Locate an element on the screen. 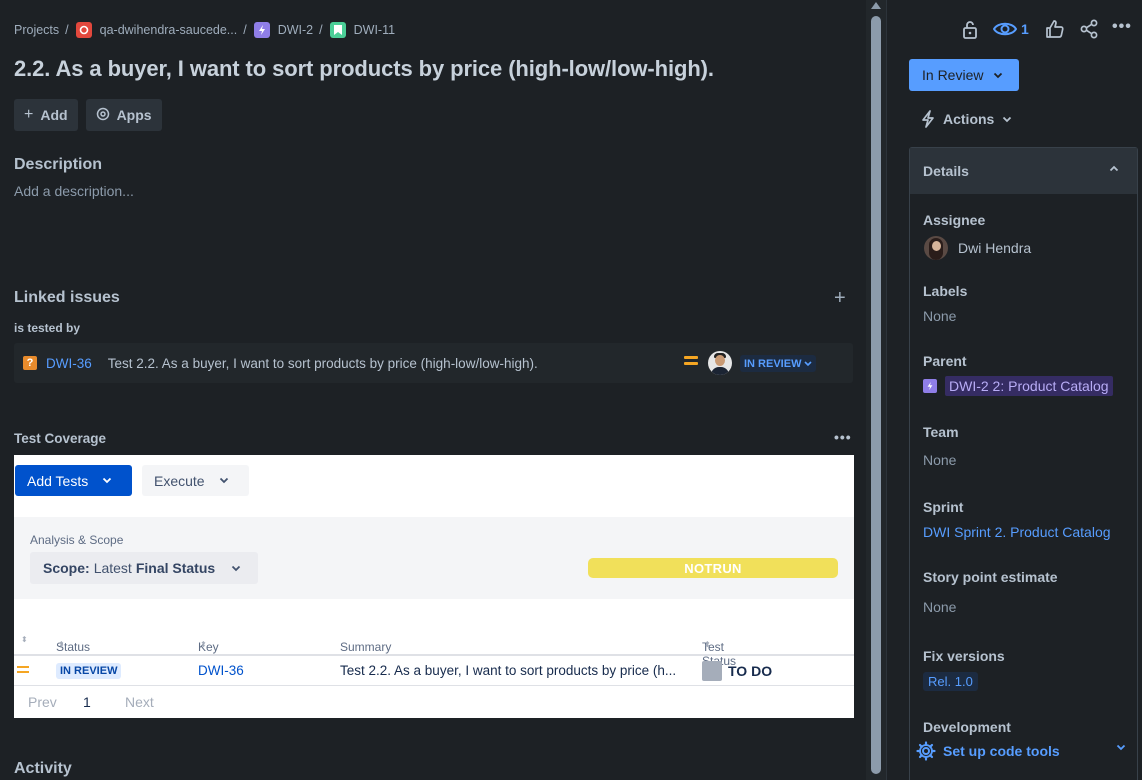 This screenshot has height=780, width=1142. eye-icon is located at coordinates (1005, 29).